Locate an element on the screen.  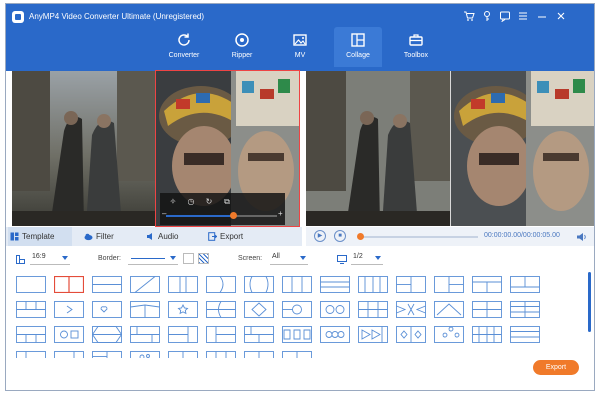
tab-toolbox: Toolbox is located at coordinates (416, 47).